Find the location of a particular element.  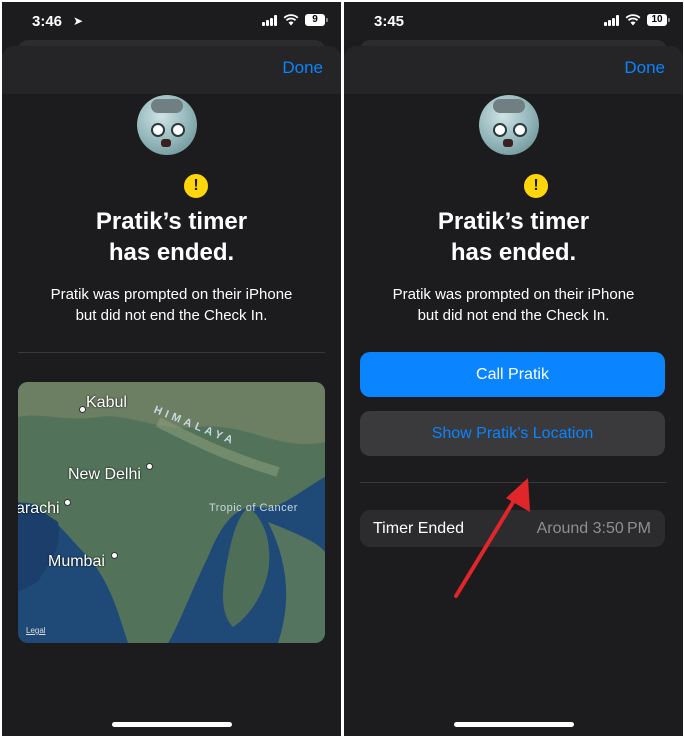

status-time: 3:46 is located at coordinates (47, 21).